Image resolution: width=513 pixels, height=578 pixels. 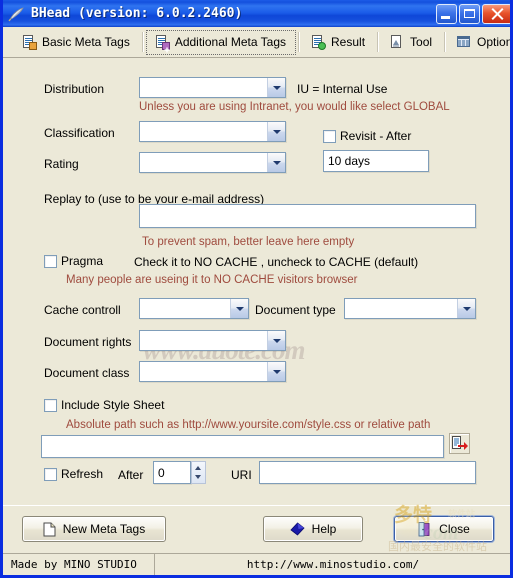 What do you see at coordinates (397, 42) in the screenshot?
I see `document-tool-icon` at bounding box center [397, 42].